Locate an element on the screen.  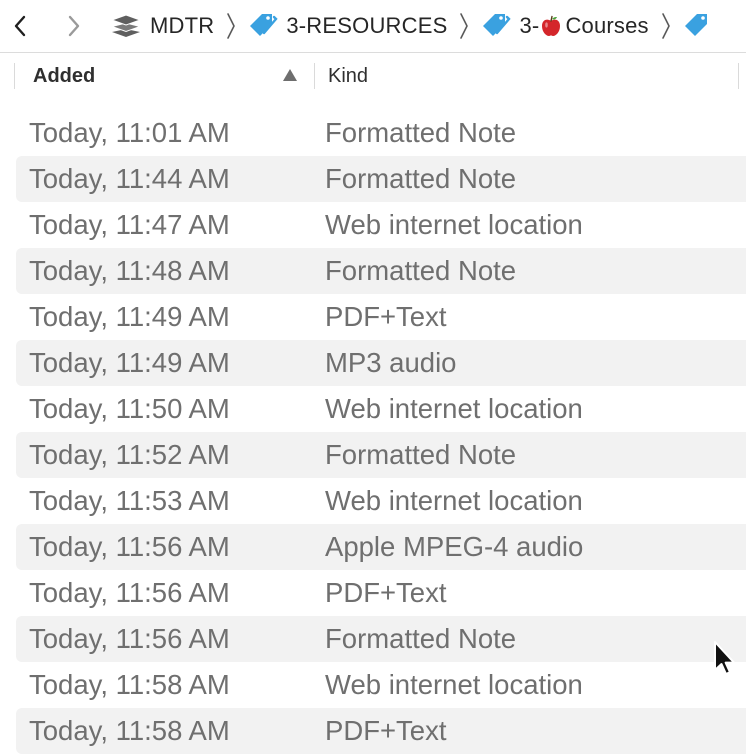
table-row: Today, 11:49 AM PDF+Text is located at coordinates (381, 317).